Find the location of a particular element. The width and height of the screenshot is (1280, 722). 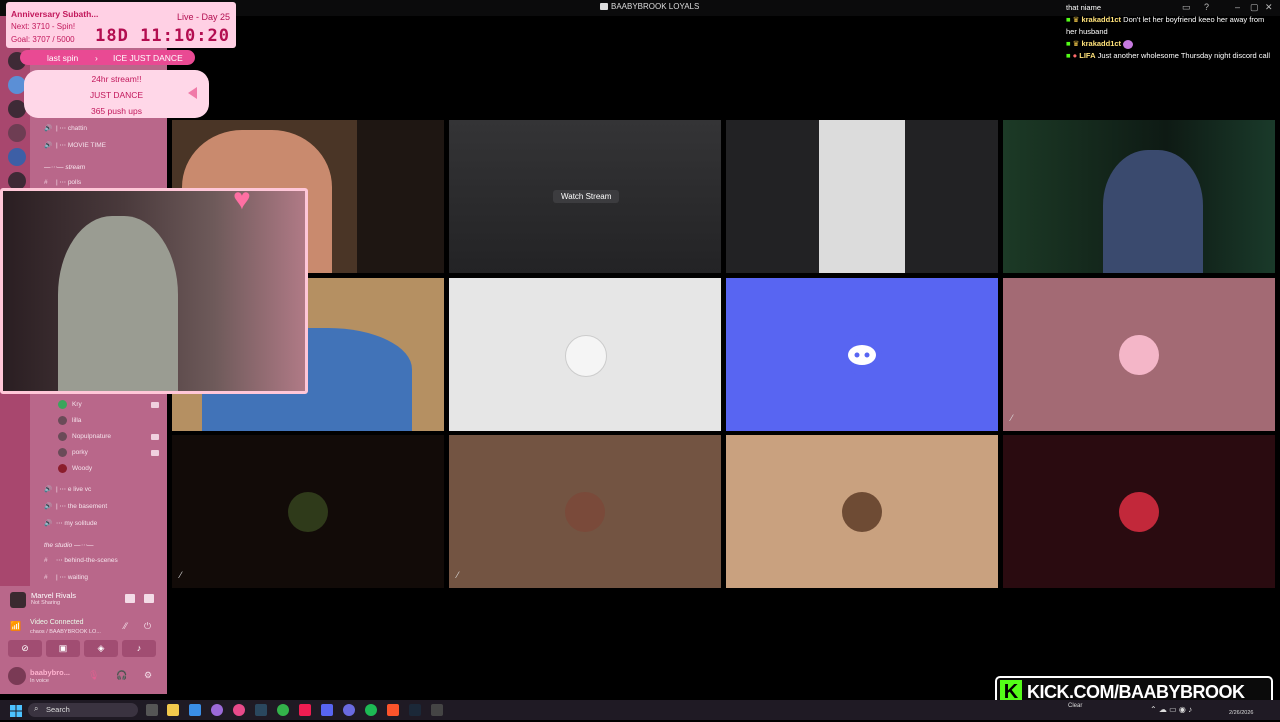

muted-icon: ⁄ is located at coordinates (458, 575).